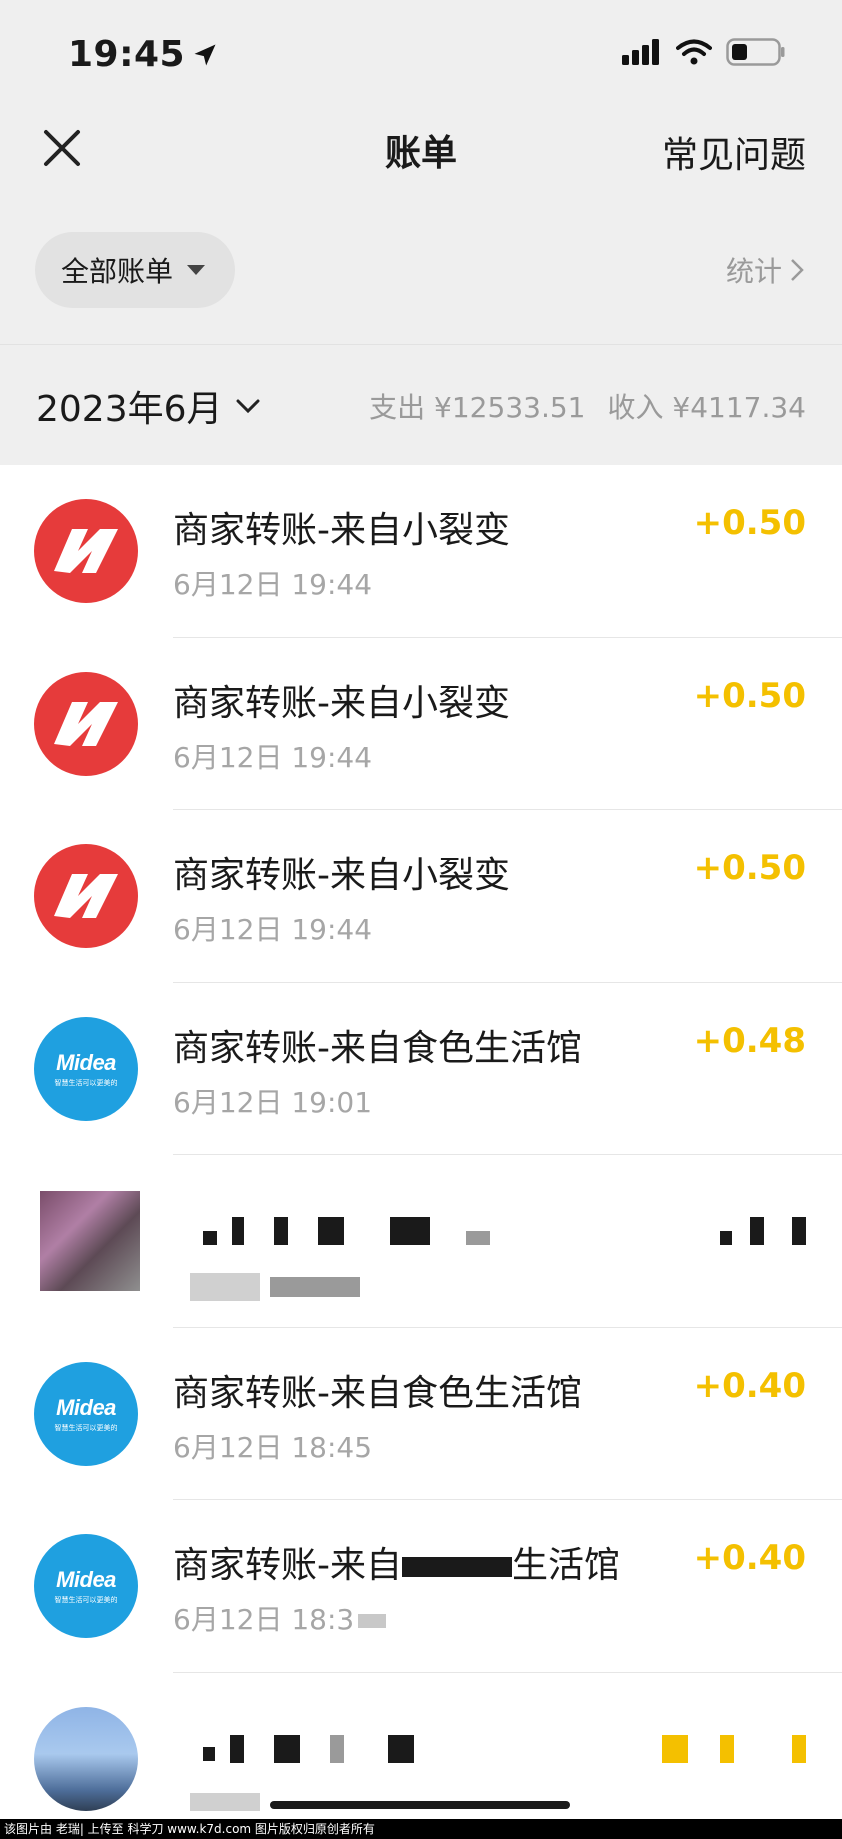 This screenshot has width=842, height=1839. Describe the element at coordinates (129, 409) in the screenshot. I see `month-label: 2023年6月` at that location.